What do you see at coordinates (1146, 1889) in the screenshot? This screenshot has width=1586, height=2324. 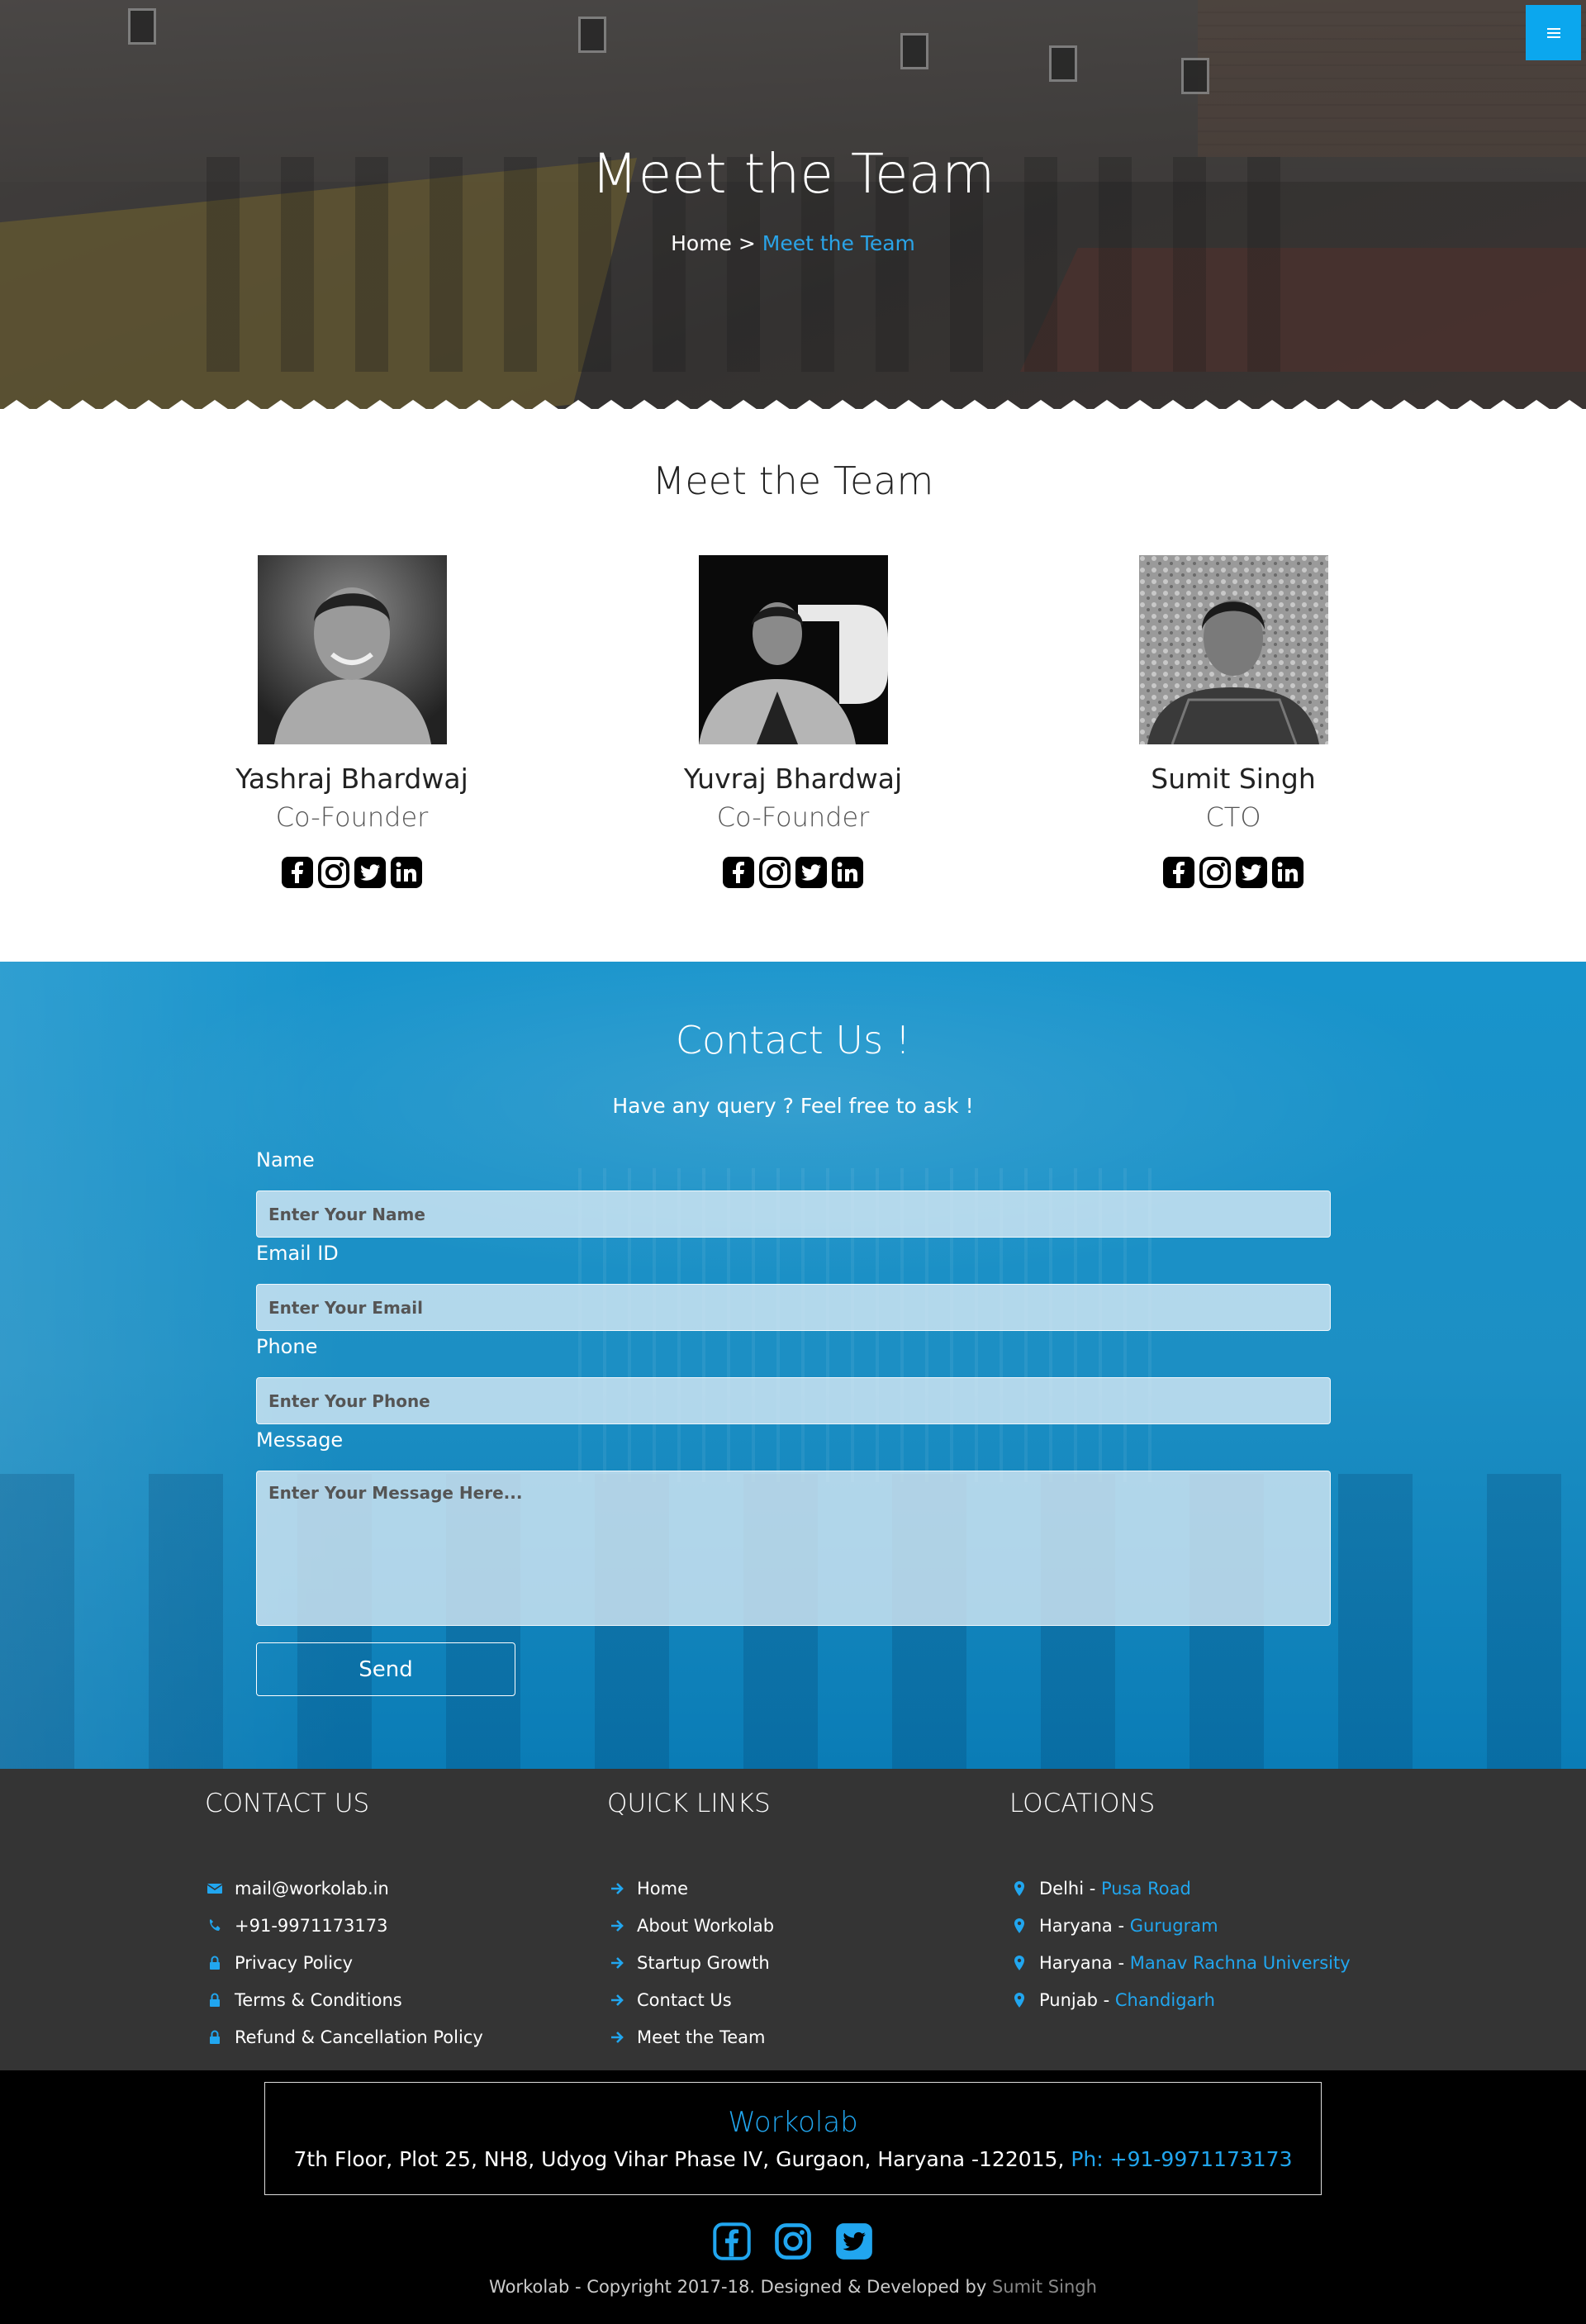 I see `location-place: Pusa Road` at bounding box center [1146, 1889].